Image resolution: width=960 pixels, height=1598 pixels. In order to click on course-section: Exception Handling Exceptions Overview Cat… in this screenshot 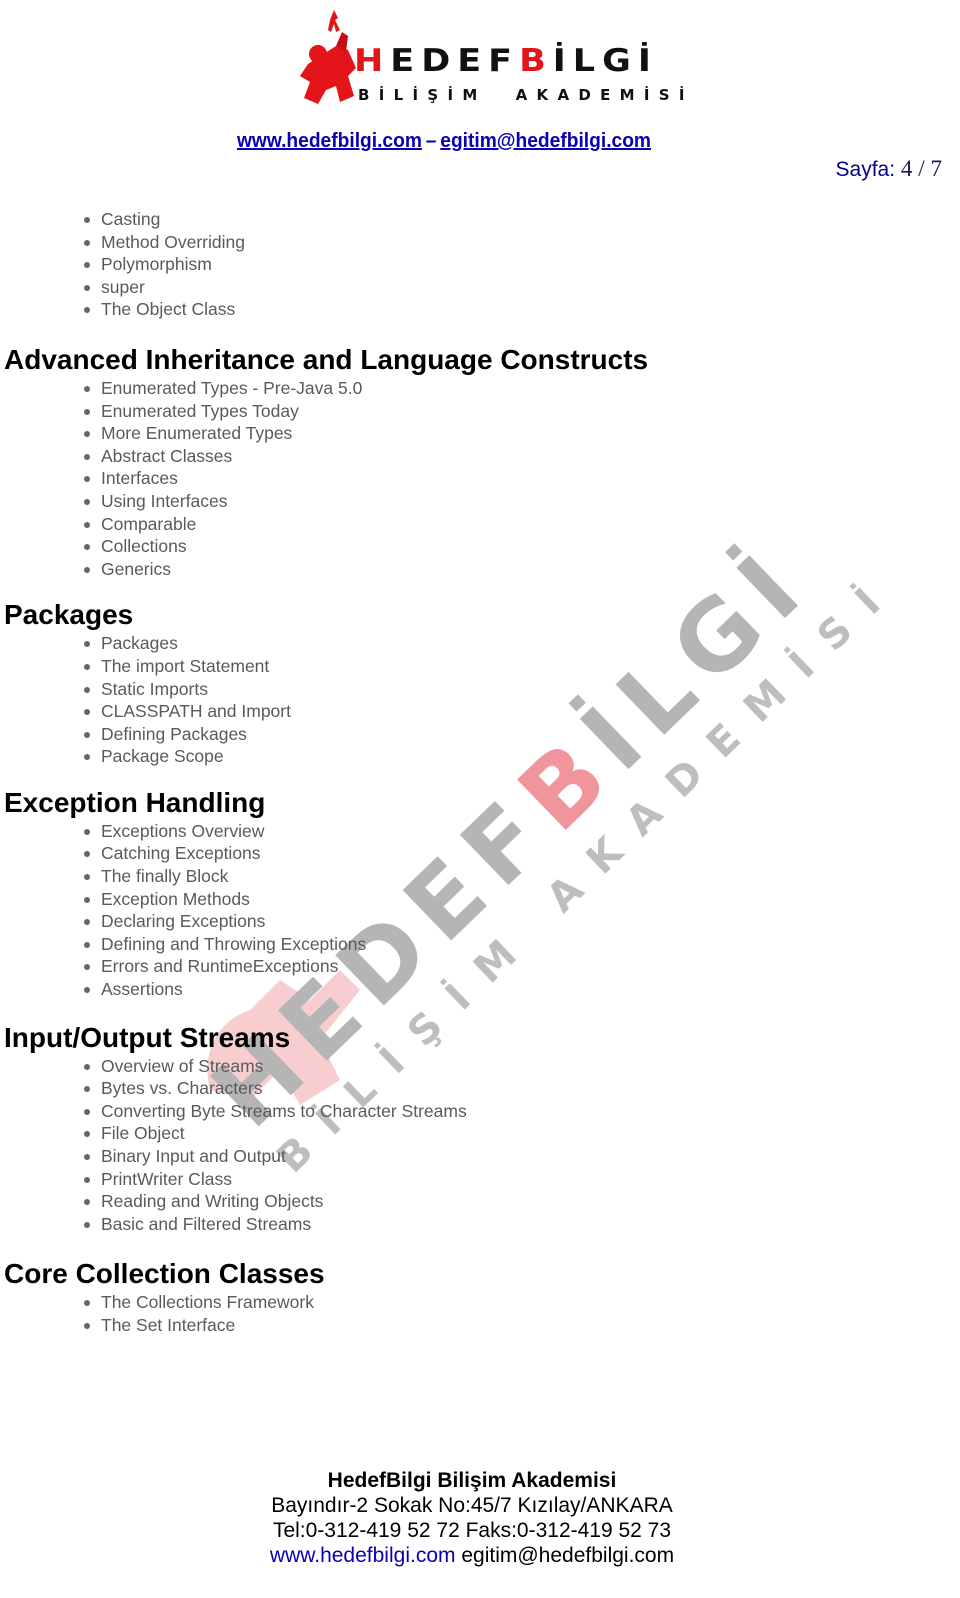, I will do `click(480, 893)`.